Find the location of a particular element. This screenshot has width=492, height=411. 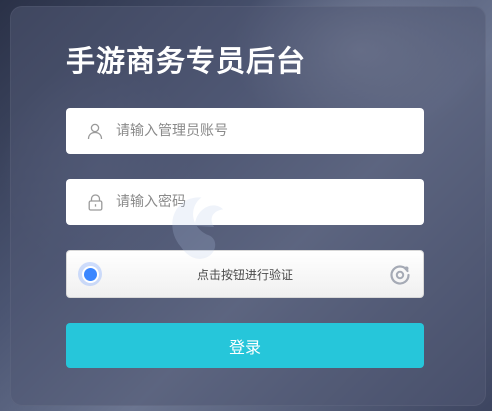

lock-icon is located at coordinates (95, 202).